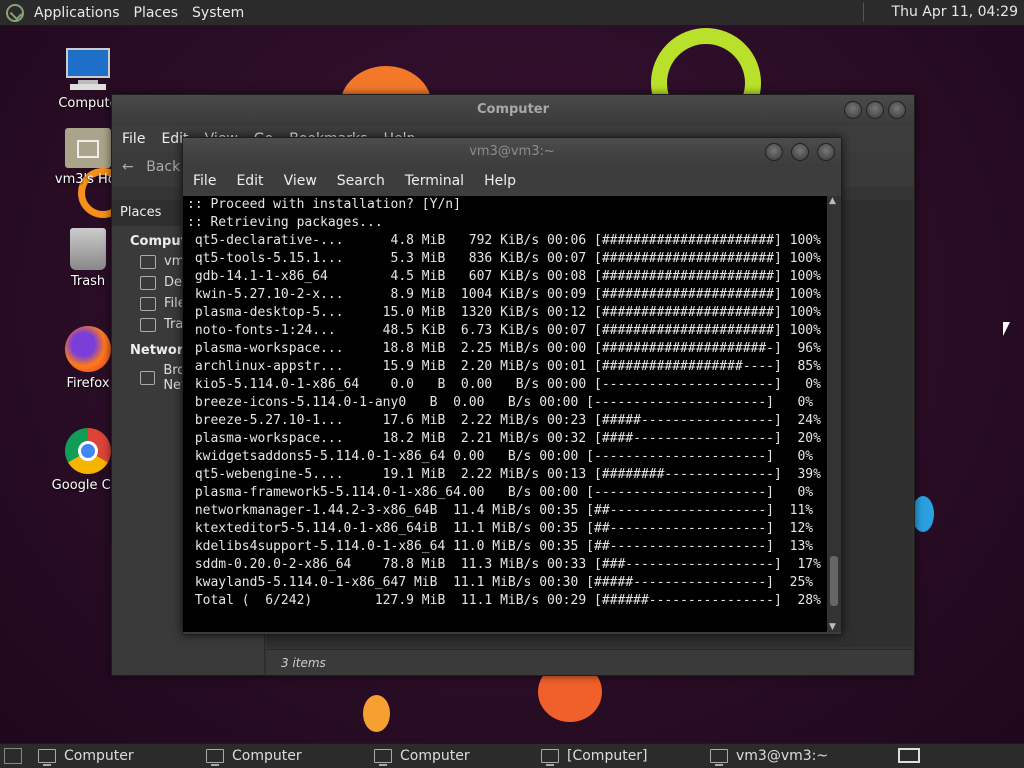 The width and height of the screenshot is (1024, 768). I want to click on scroll-up-arrow-icon: ▲, so click(832, 201).